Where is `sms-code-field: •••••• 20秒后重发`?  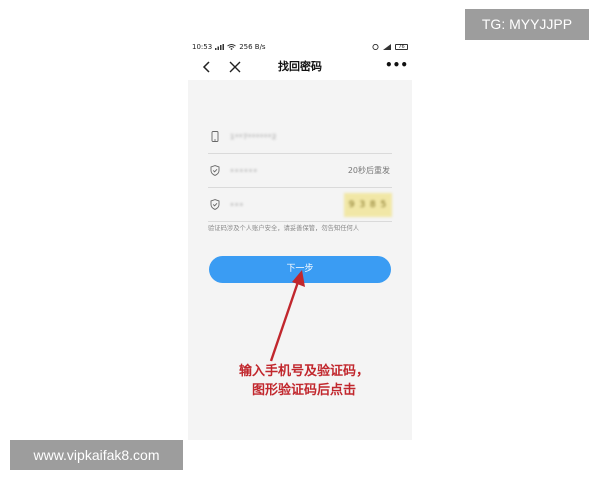
sms-code-field: •••••• 20秒后重发 is located at coordinates (300, 171).